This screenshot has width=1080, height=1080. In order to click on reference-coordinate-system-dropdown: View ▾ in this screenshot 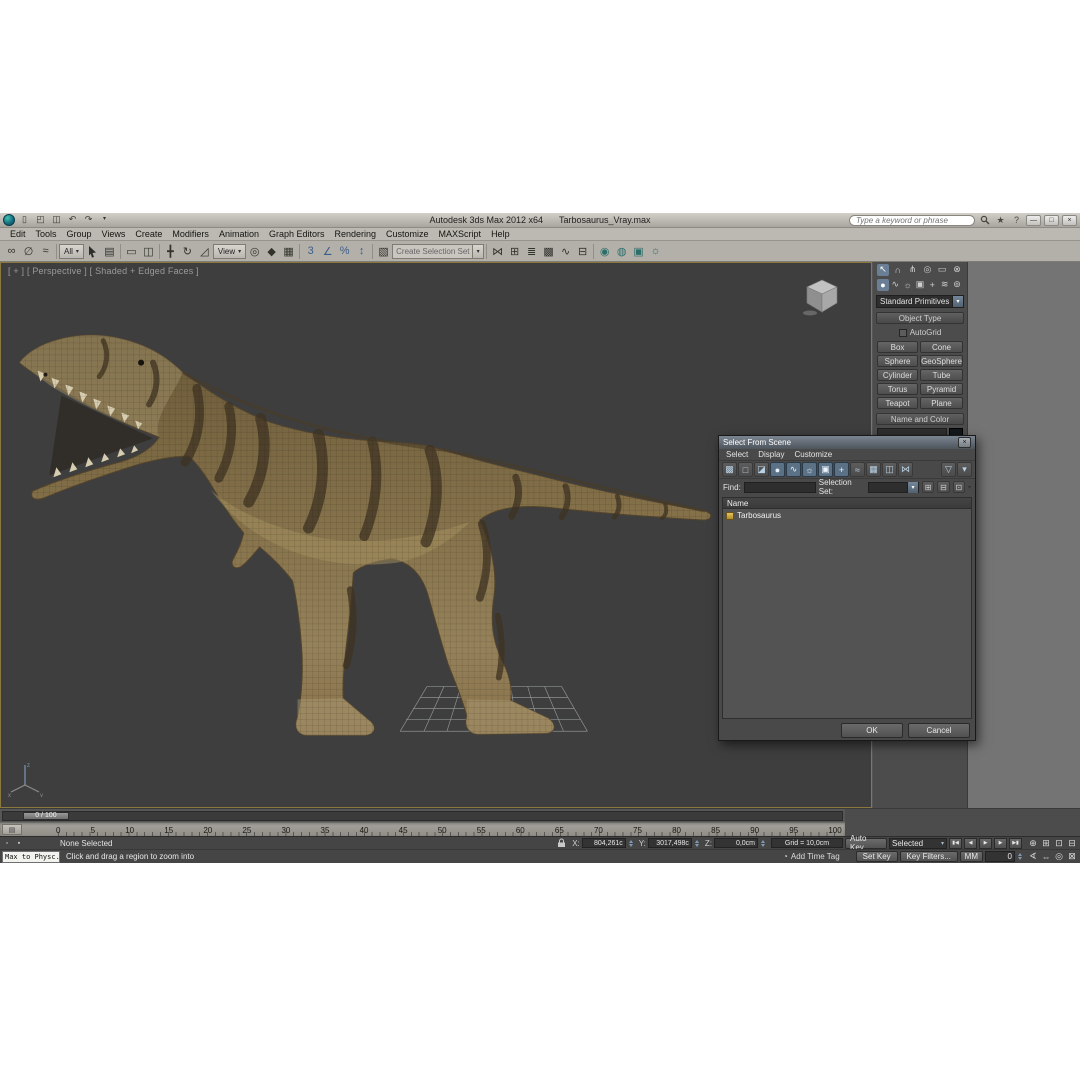, I will do `click(229, 251)`.